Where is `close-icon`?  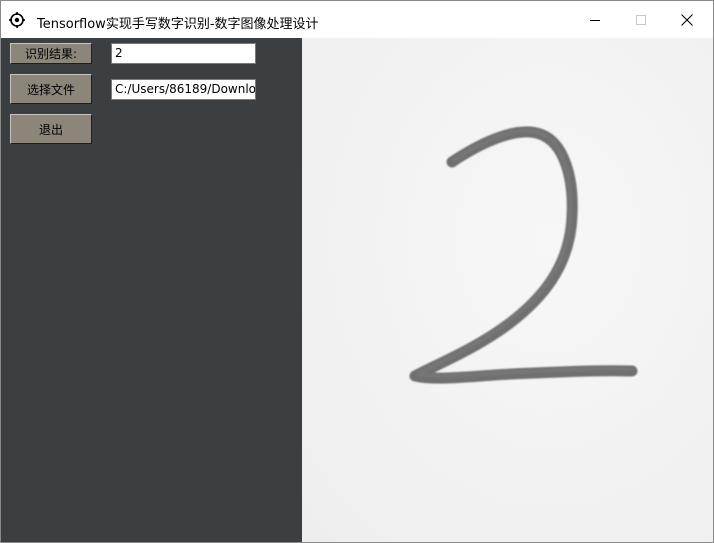
close-icon is located at coordinates (687, 19).